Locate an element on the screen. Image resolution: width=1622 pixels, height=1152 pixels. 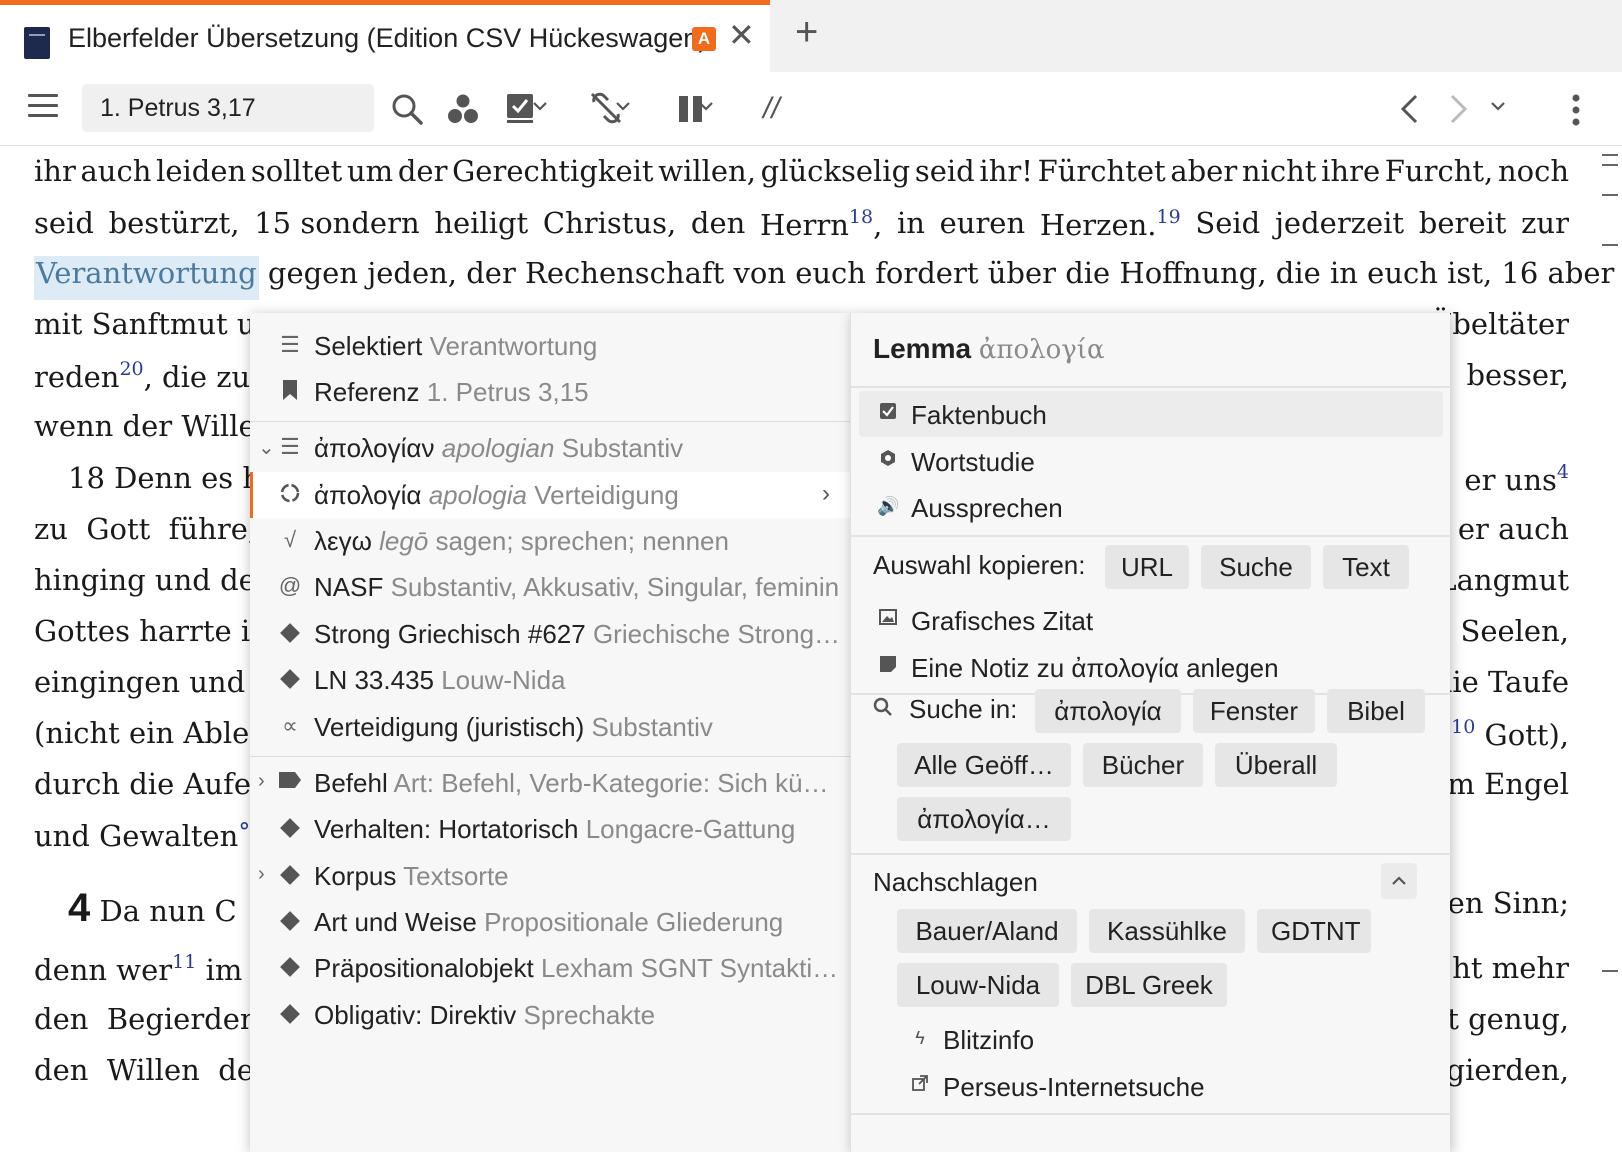
menu-item-root: √ λεγω legō sagen; sprechen; nennen is located at coordinates (550, 541).